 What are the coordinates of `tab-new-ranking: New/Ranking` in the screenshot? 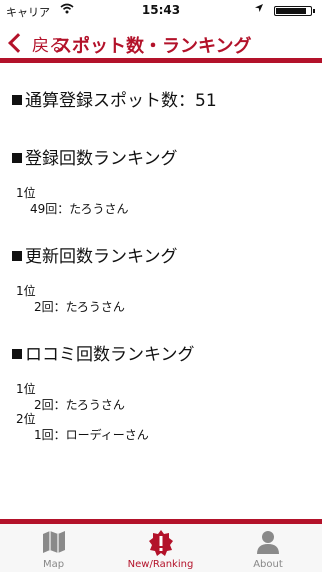 It's located at (160, 548).